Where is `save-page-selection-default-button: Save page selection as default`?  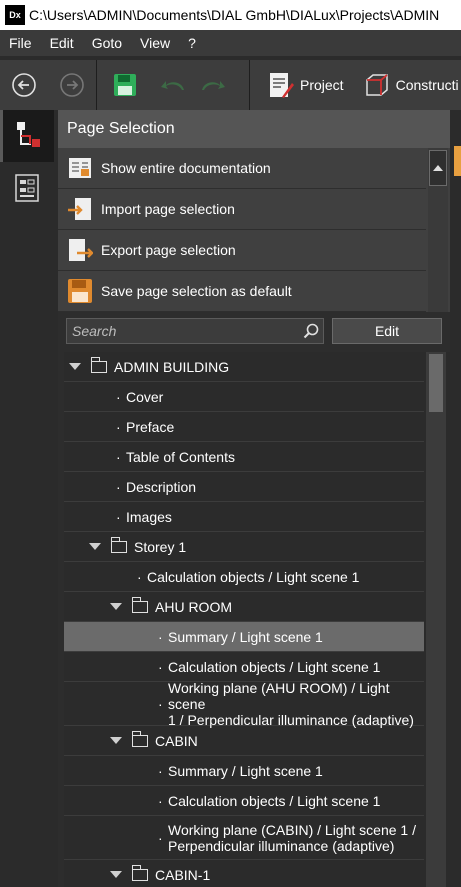
save-page-selection-default-button: Save page selection as default is located at coordinates (242, 291).